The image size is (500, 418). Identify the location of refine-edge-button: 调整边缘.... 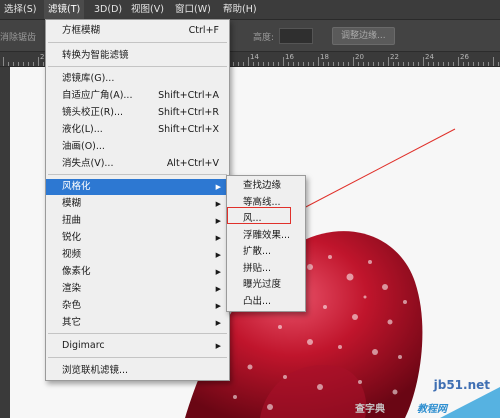
(363, 36).